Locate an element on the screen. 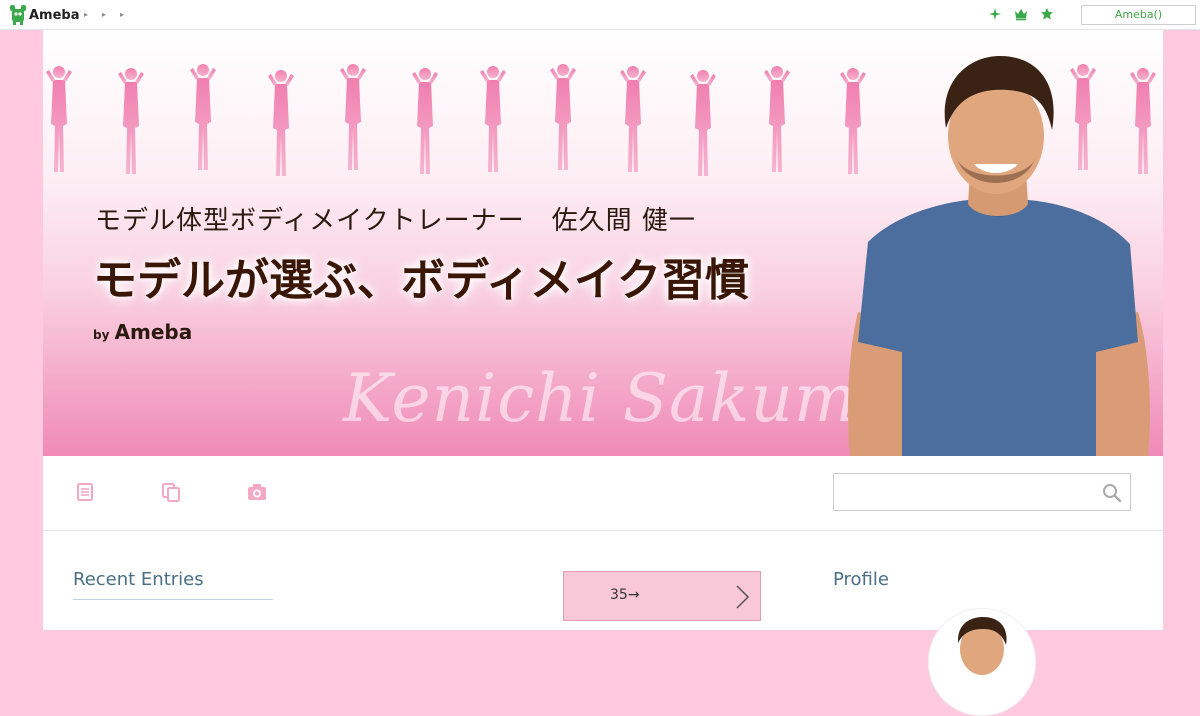  star-icon is located at coordinates (1047, 14).